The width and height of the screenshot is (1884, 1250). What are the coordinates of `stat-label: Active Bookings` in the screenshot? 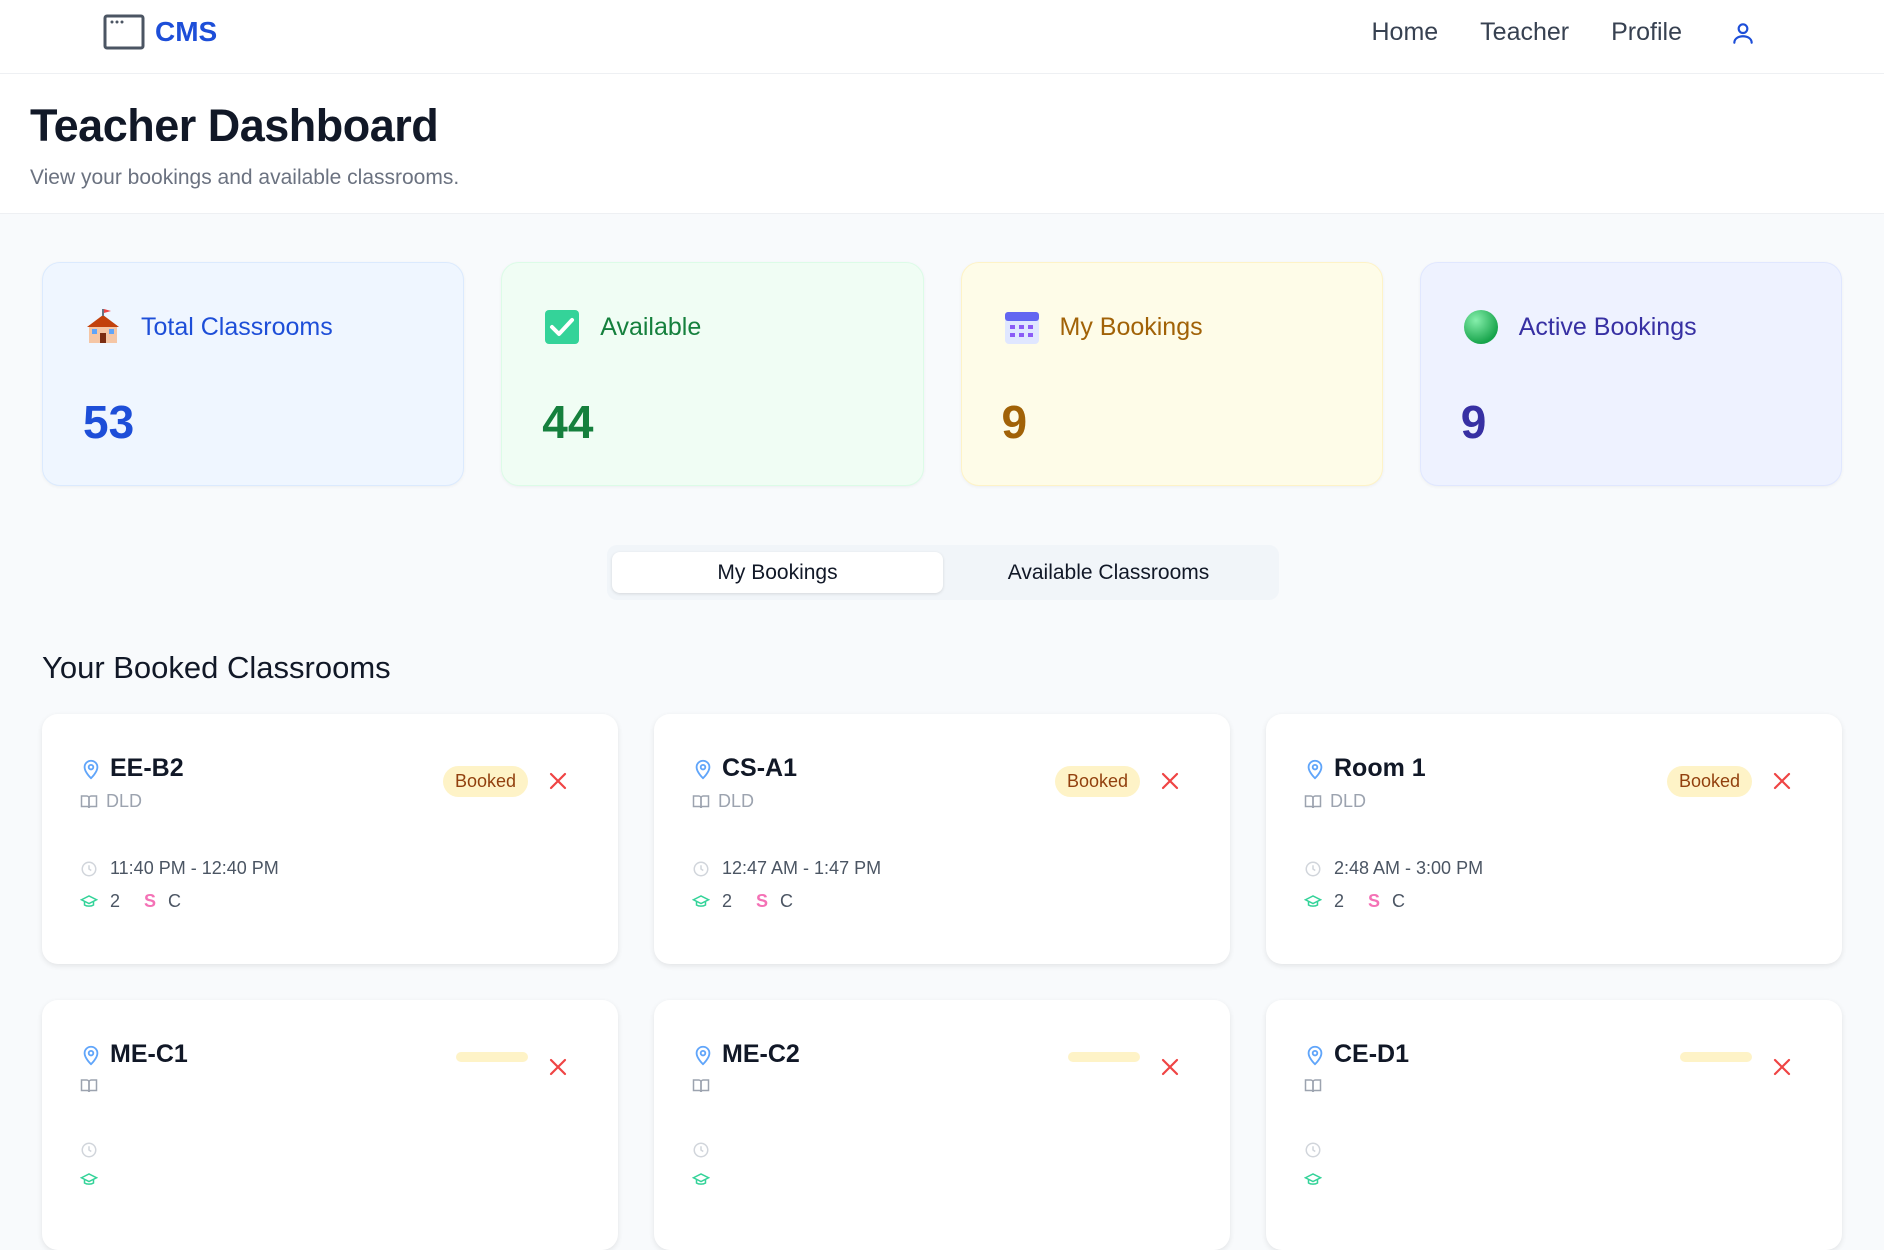 It's located at (1607, 326).